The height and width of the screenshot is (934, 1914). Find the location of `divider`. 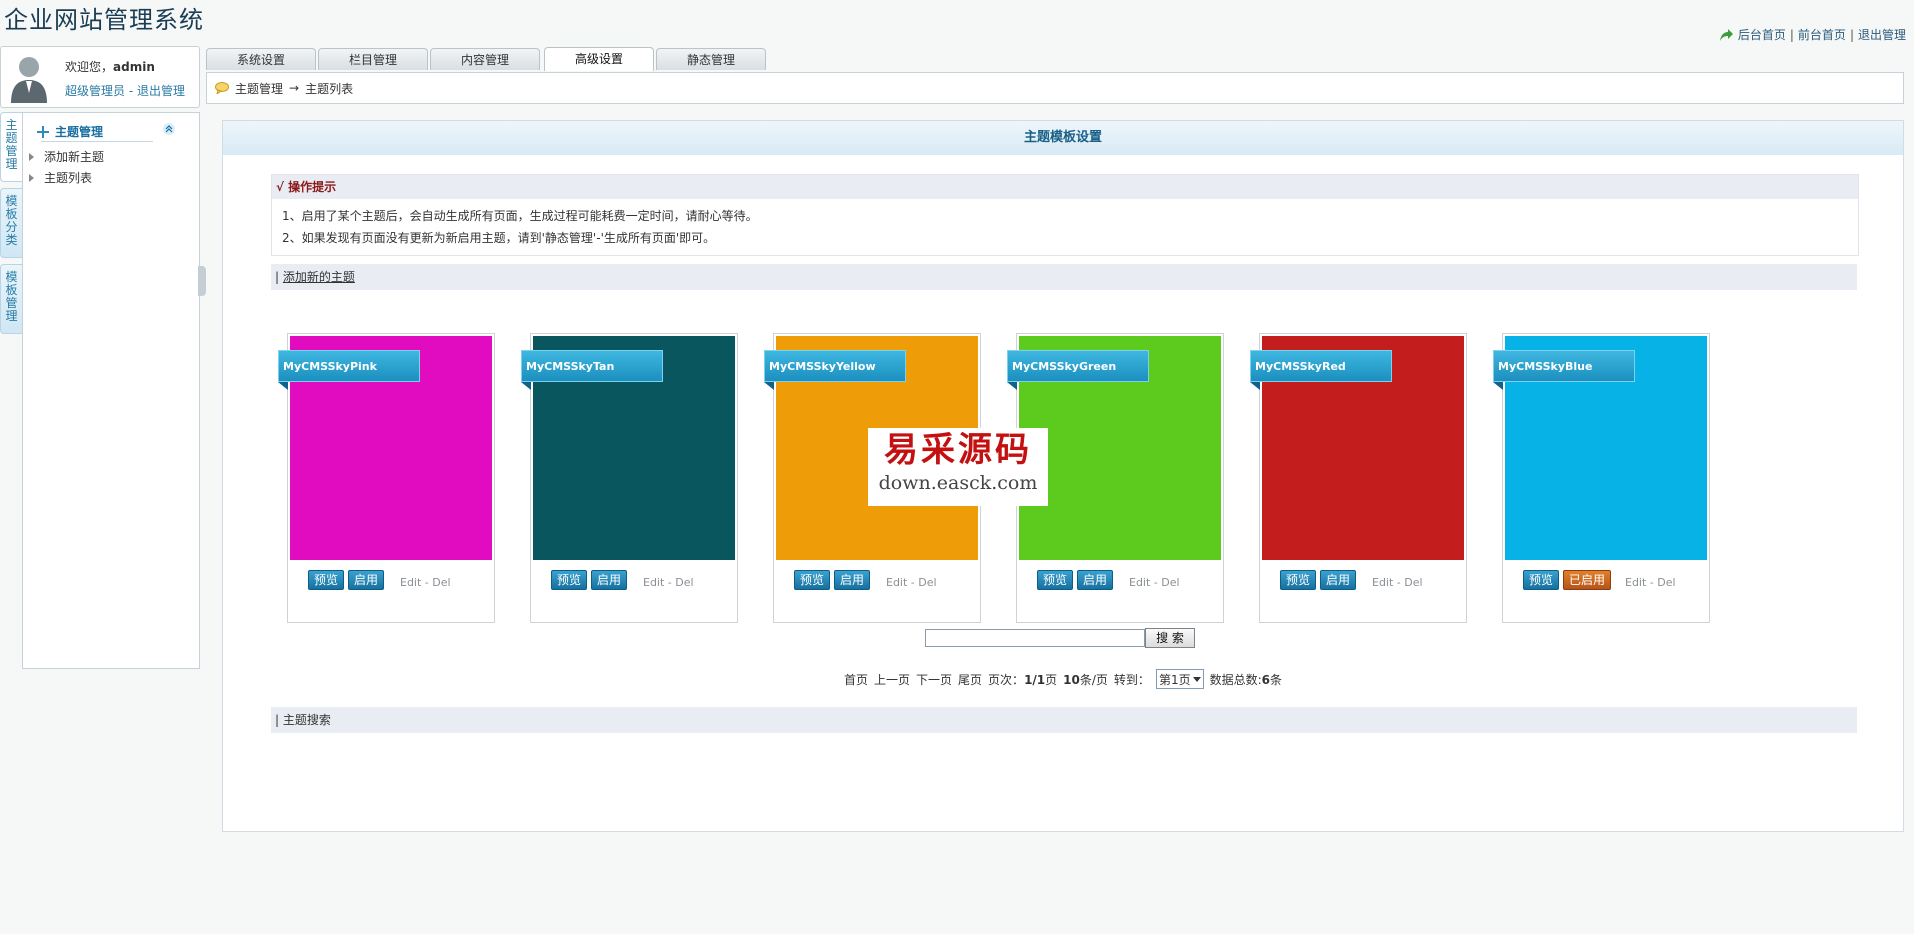

divider is located at coordinates (97, 141).